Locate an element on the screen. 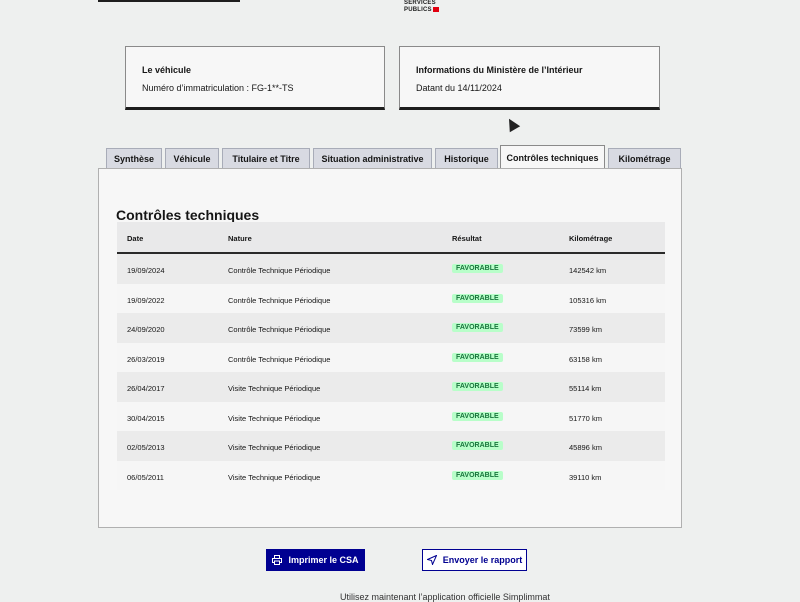 This screenshot has height=602, width=800. tab-label: Contrôles techniques is located at coordinates (552, 158).